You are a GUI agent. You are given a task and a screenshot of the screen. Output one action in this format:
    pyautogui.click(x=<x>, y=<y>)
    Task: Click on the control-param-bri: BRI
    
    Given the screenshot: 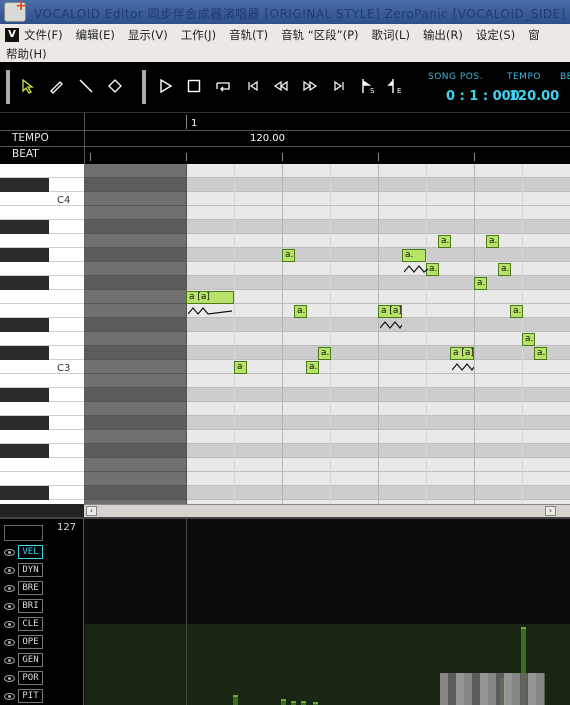 What is the action you would take?
    pyautogui.click(x=23, y=606)
    